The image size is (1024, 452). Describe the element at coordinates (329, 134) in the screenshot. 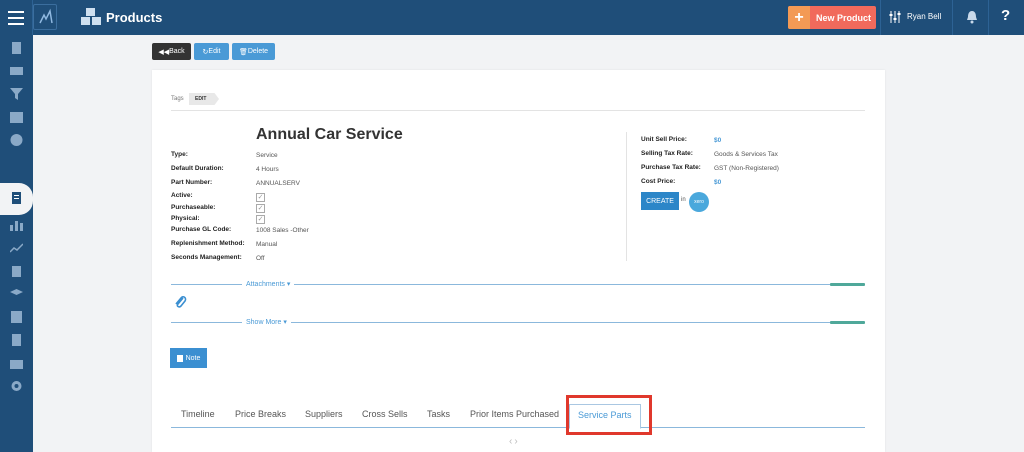

I see `product-title: Annual Car Service` at that location.